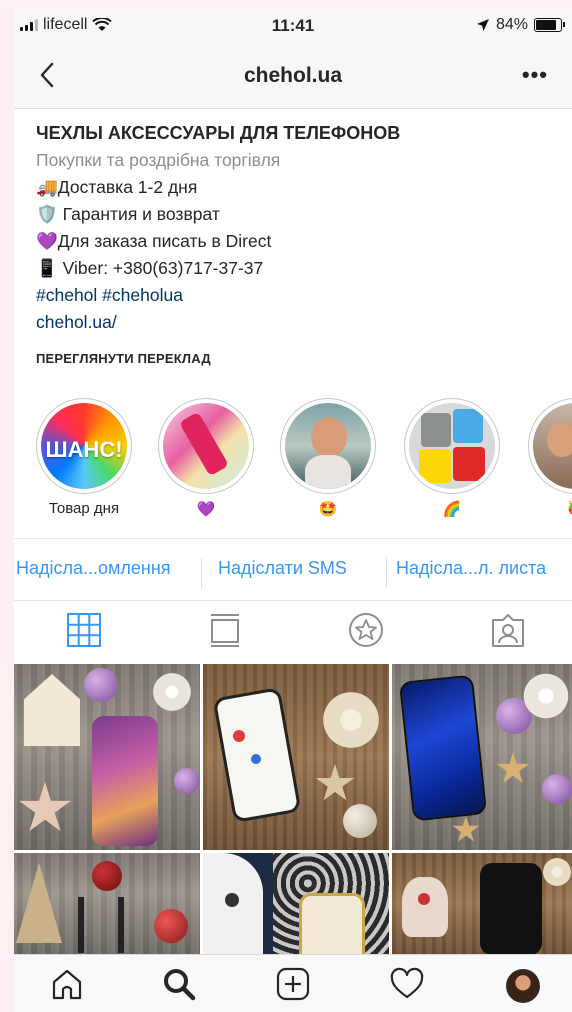  Describe the element at coordinates (550, 509) in the screenshot. I see `highlight-label: 🍓` at that location.